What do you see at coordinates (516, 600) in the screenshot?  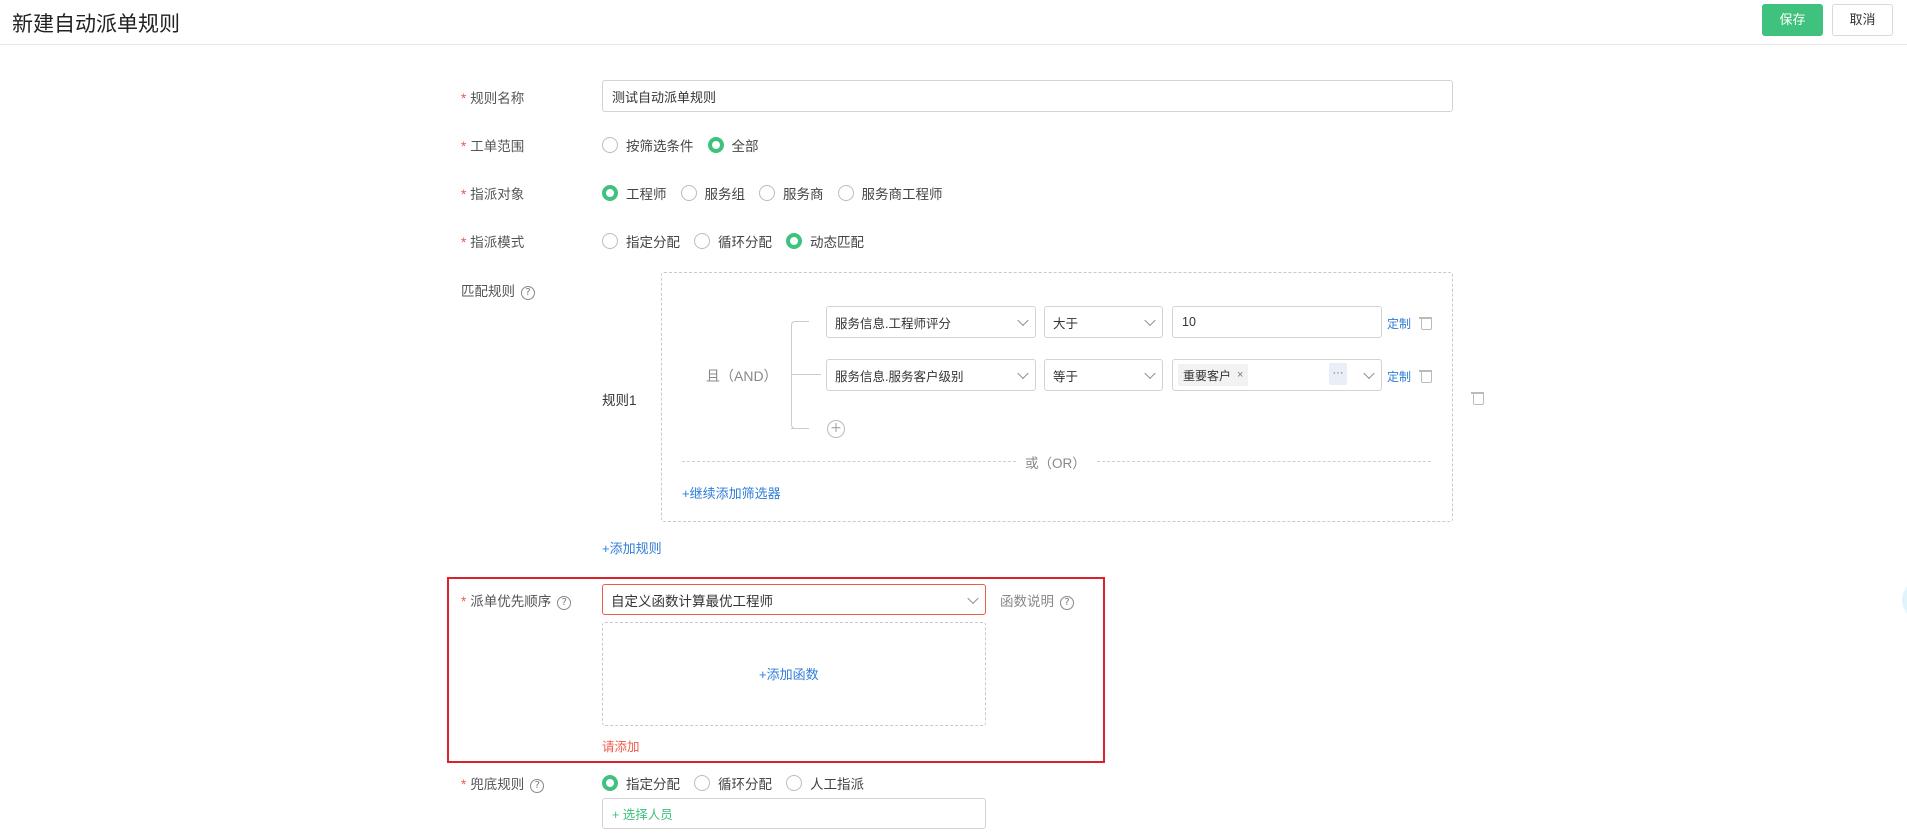 I see `priority-label: * 派单优先顺序?` at bounding box center [516, 600].